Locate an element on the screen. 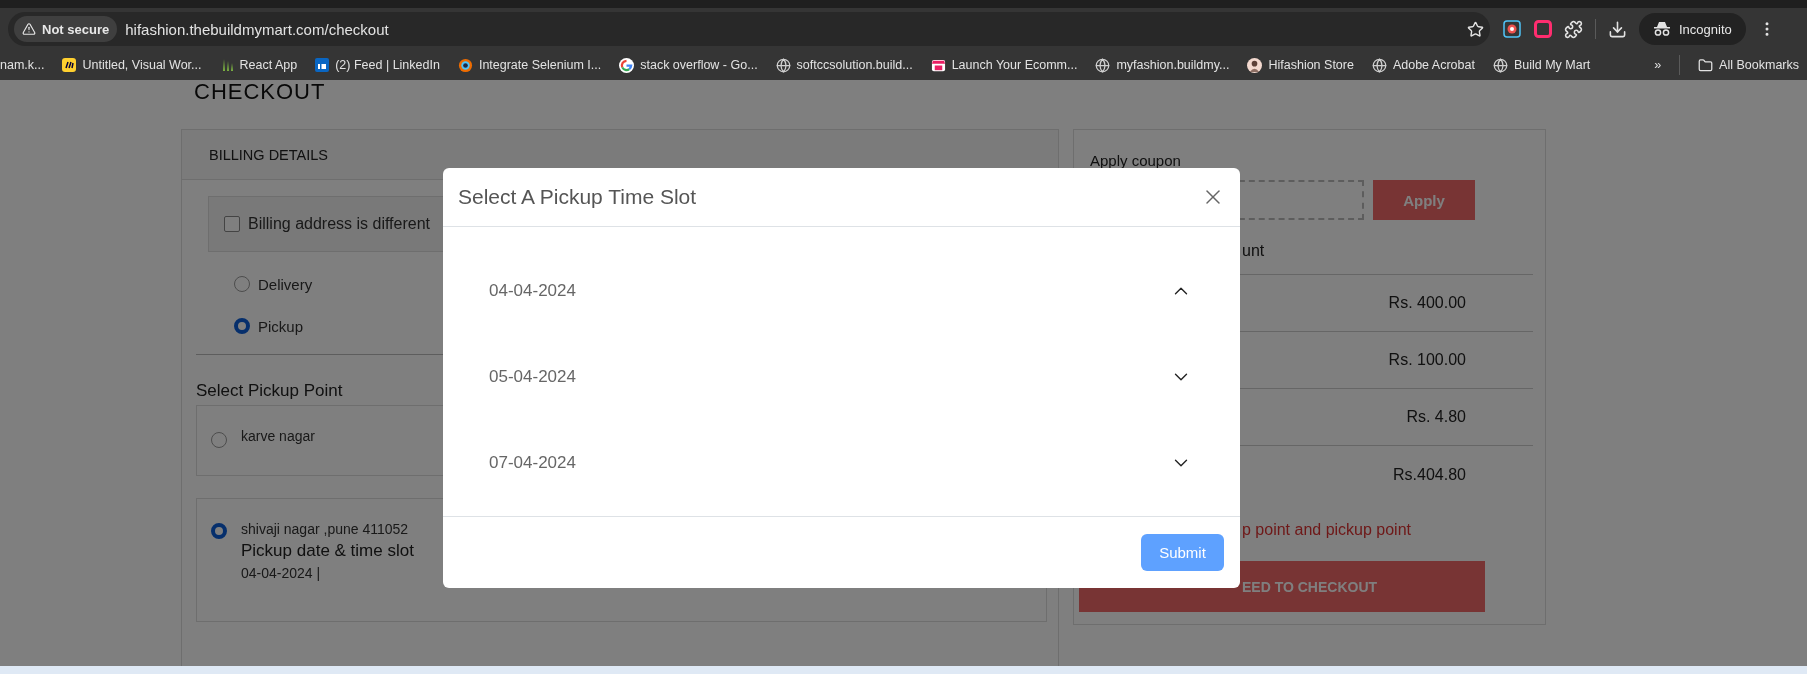  pickup-point-name: shivaji nagar ,pune 411052 is located at coordinates (325, 529).